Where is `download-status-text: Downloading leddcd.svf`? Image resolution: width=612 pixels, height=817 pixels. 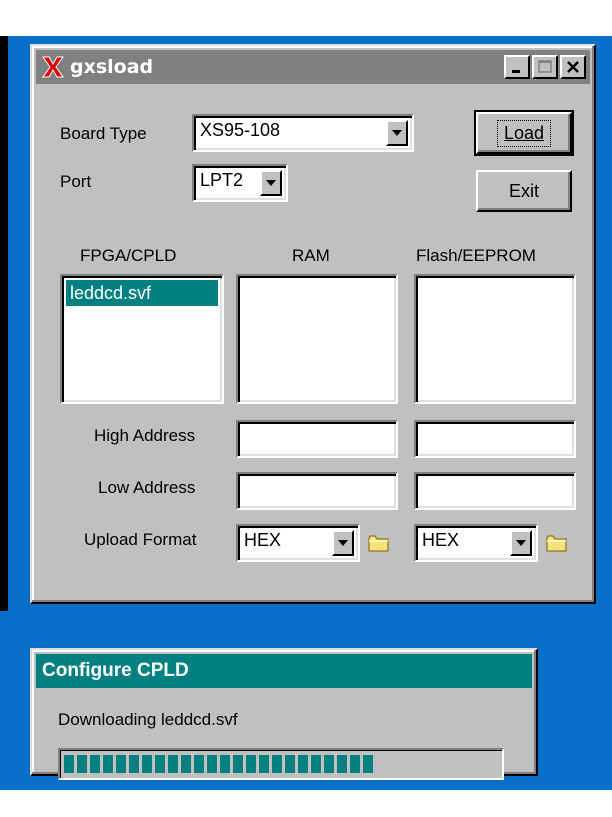
download-status-text: Downloading leddcd.svf is located at coordinates (148, 719).